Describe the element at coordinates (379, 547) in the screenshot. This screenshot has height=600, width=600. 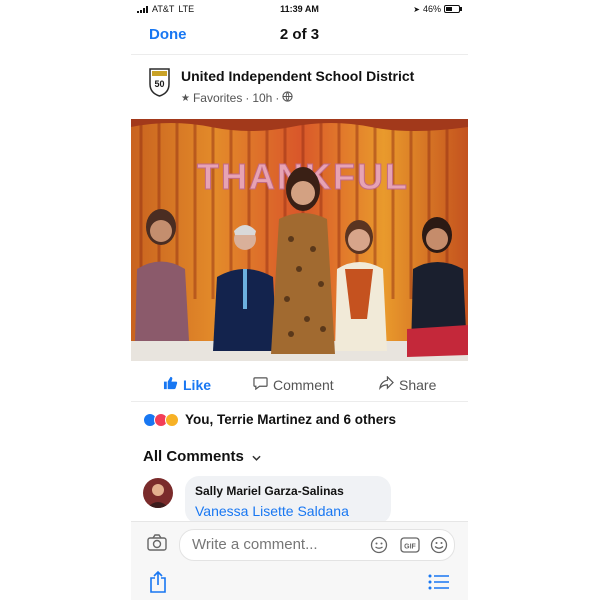
I see `sticker-icon` at that location.